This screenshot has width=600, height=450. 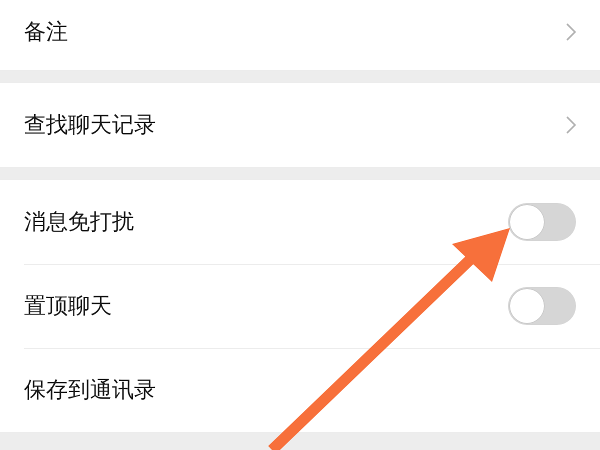 I want to click on row-label: 备注, so click(x=46, y=32).